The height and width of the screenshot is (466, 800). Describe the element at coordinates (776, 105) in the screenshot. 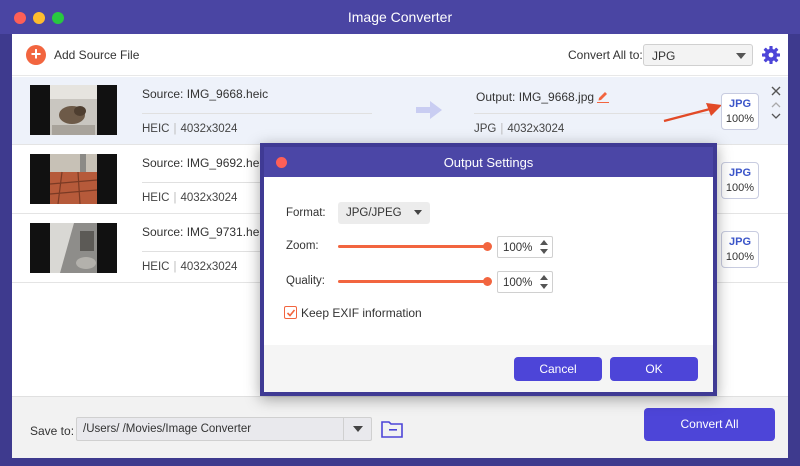

I see `chevron-up-icon` at that location.